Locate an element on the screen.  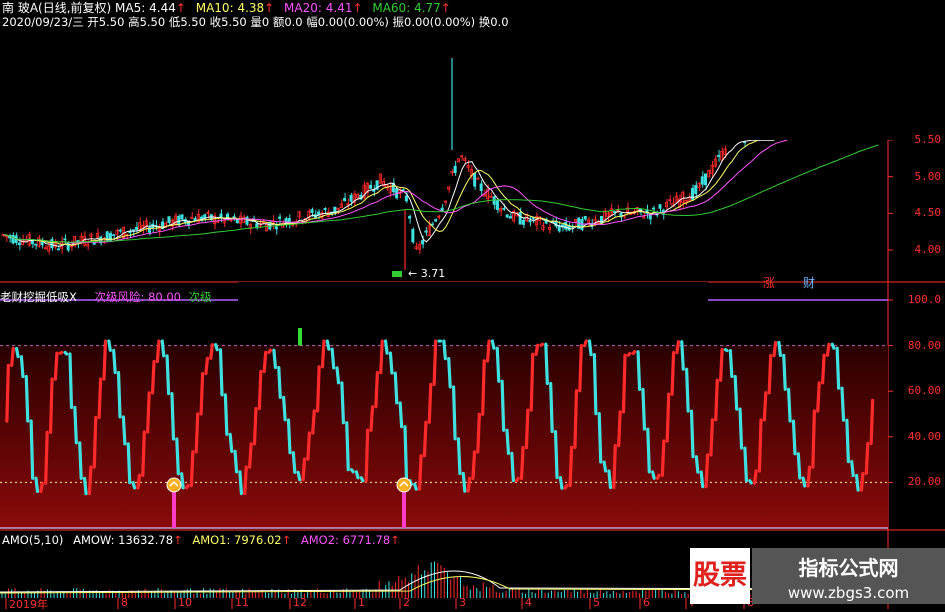
indicator-tick-label: 20.00 is located at coordinates (924, 482).